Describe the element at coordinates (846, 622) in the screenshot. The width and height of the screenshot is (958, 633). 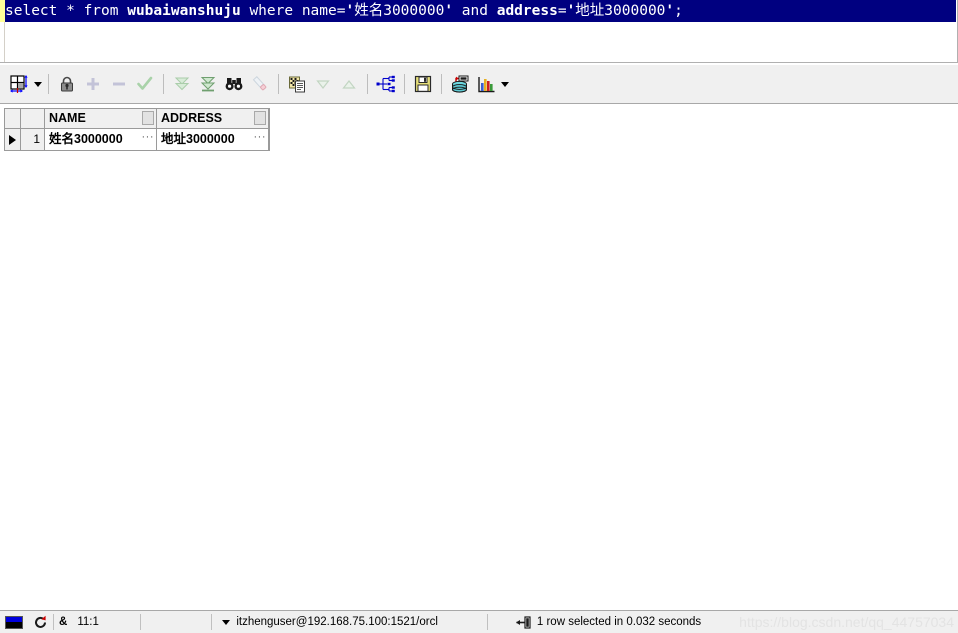
I see `watermark-text: https://blog.csdn.net/qq_44757034` at that location.